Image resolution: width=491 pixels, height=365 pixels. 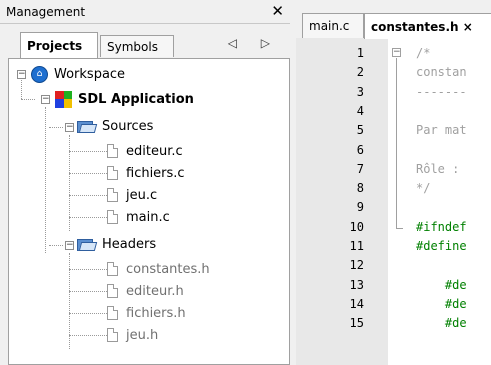 I want to click on tab-projects: Projects, so click(x=59, y=45).